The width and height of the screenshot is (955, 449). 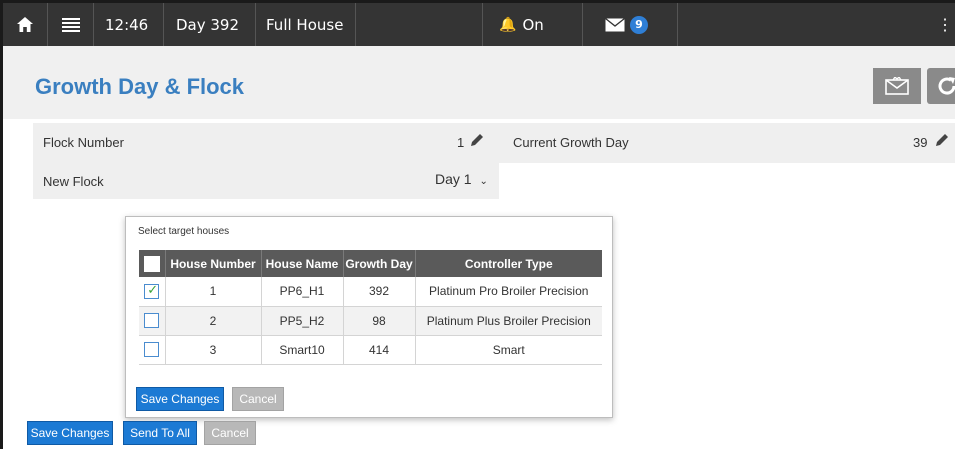 What do you see at coordinates (508, 24) in the screenshot?
I see `alarm-bell-icon: 🔔` at bounding box center [508, 24].